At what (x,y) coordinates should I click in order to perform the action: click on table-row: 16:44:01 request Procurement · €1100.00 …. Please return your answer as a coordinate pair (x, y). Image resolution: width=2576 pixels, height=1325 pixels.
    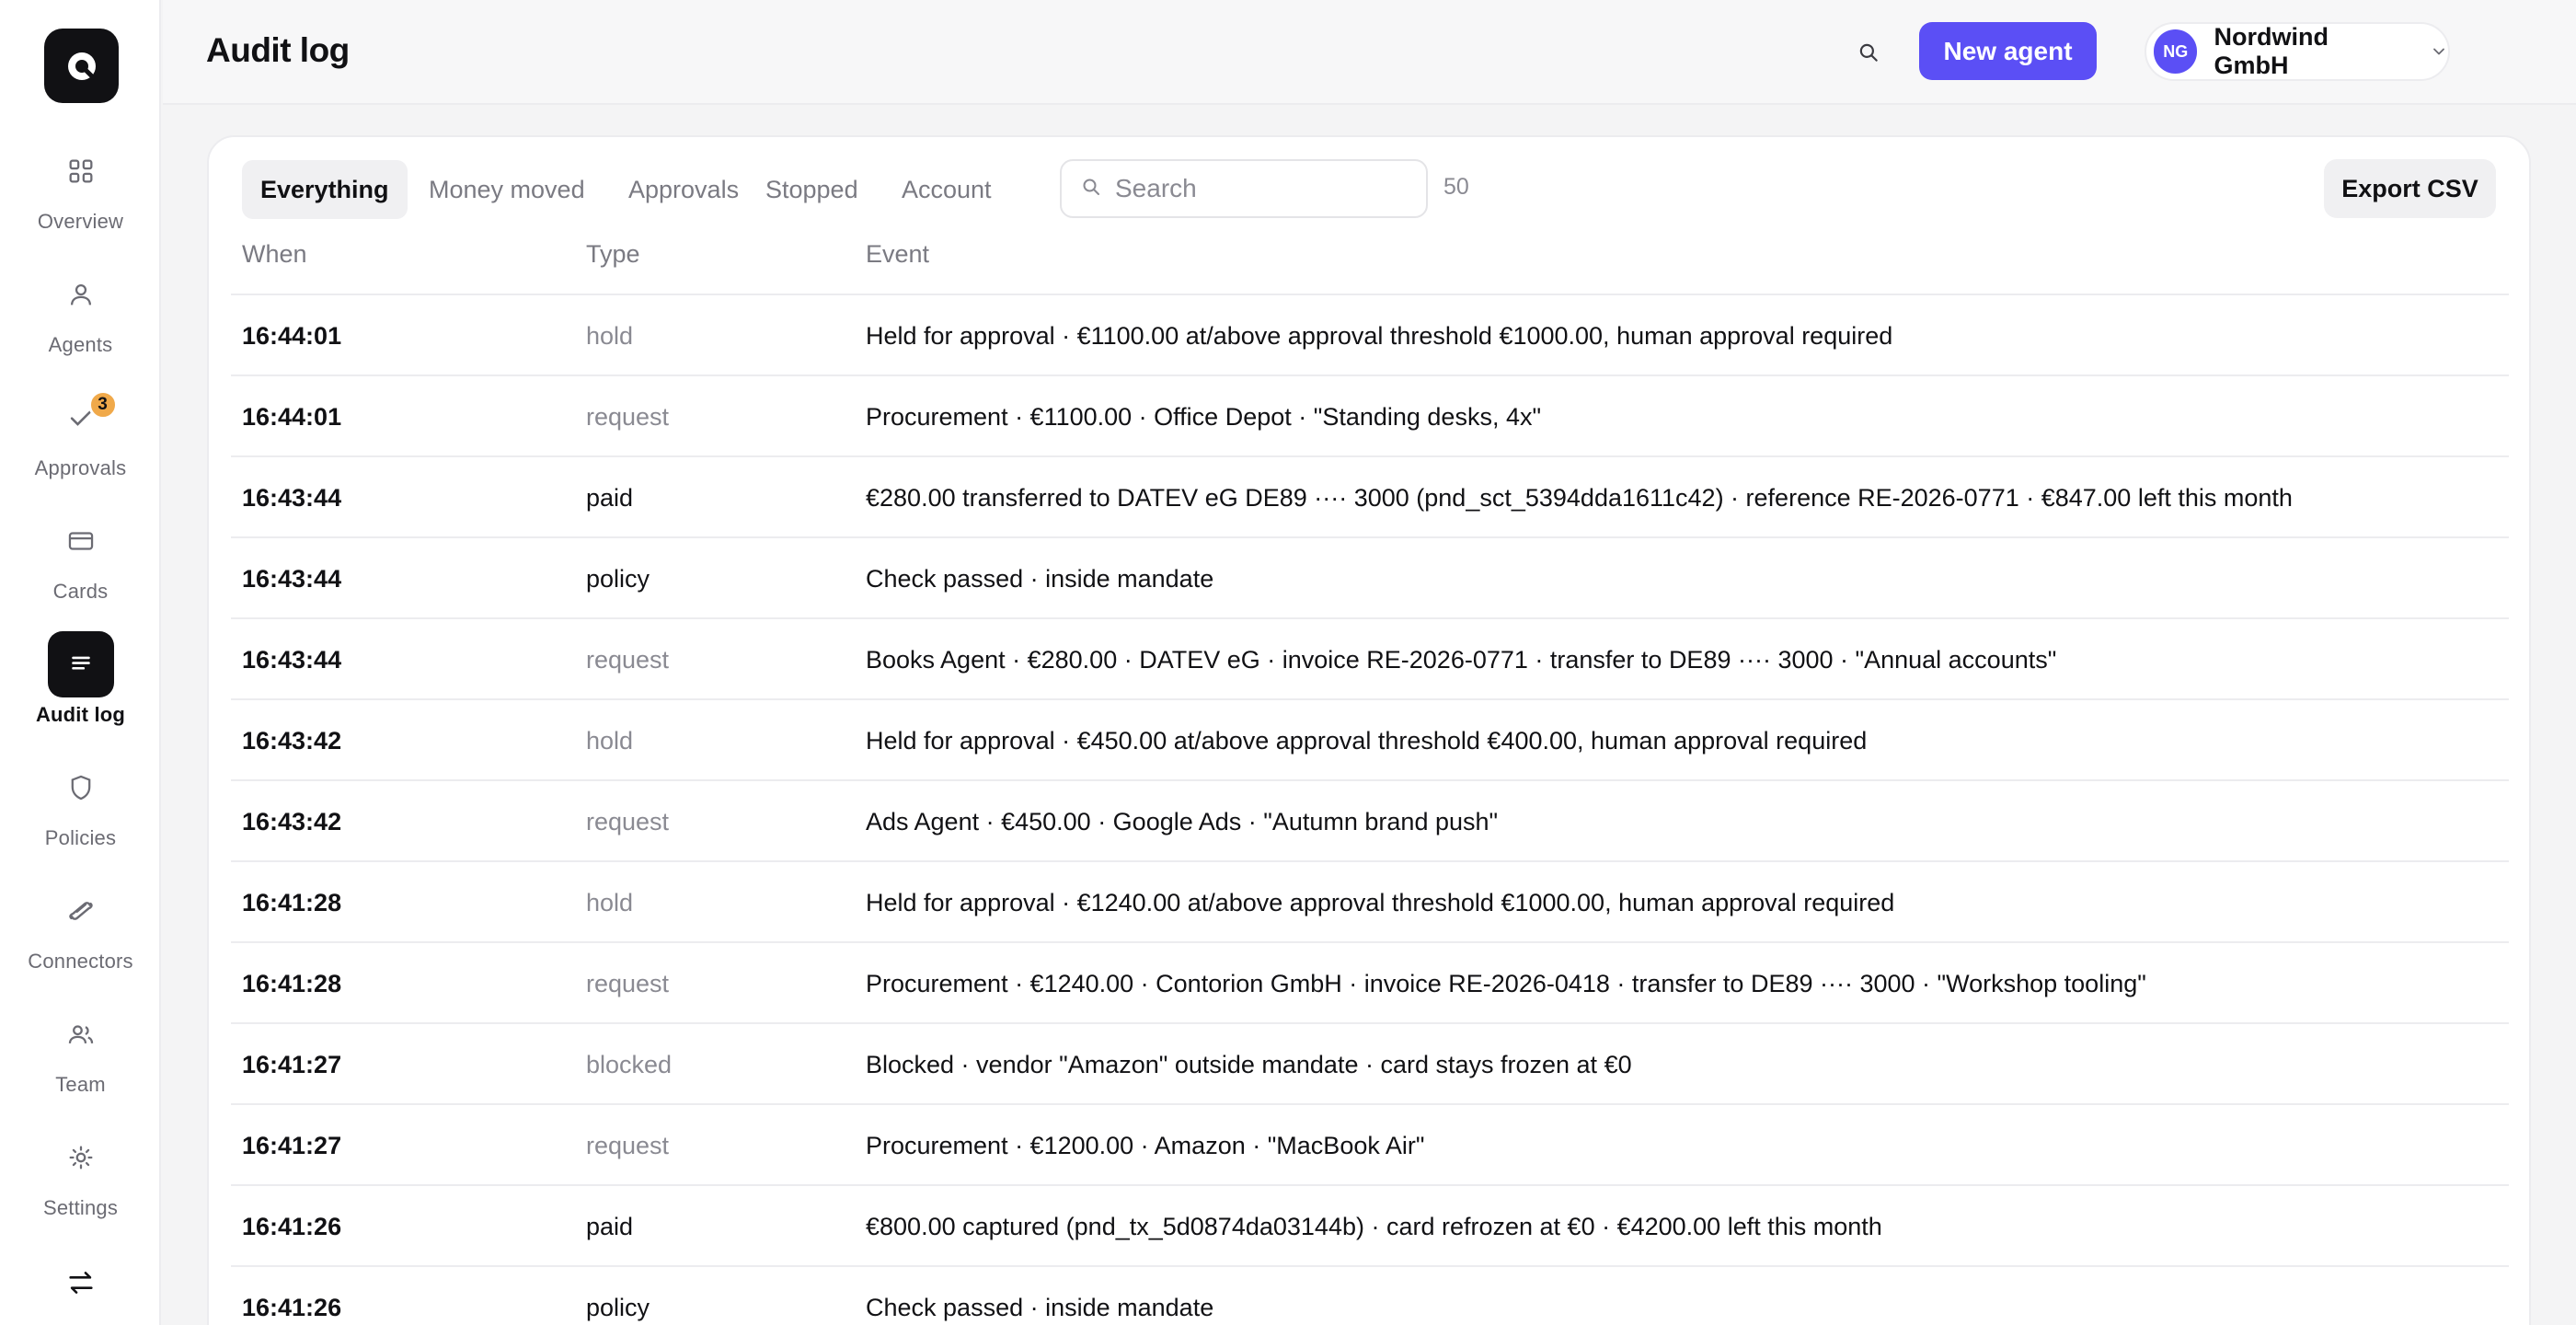
    Looking at the image, I should click on (1370, 416).